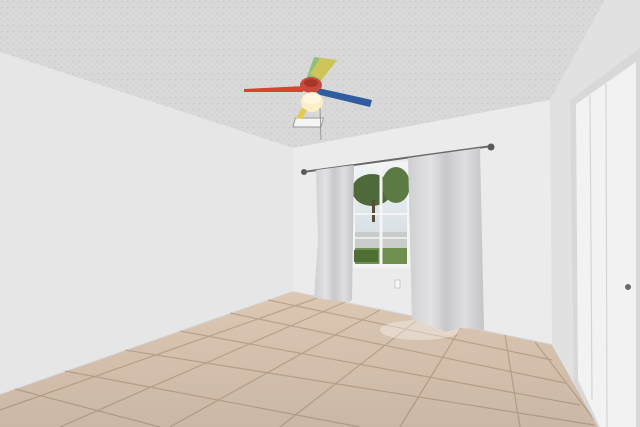 Image resolution: width=640 pixels, height=427 pixels. What do you see at coordinates (628, 287) in the screenshot?
I see `closet-knob` at bounding box center [628, 287].